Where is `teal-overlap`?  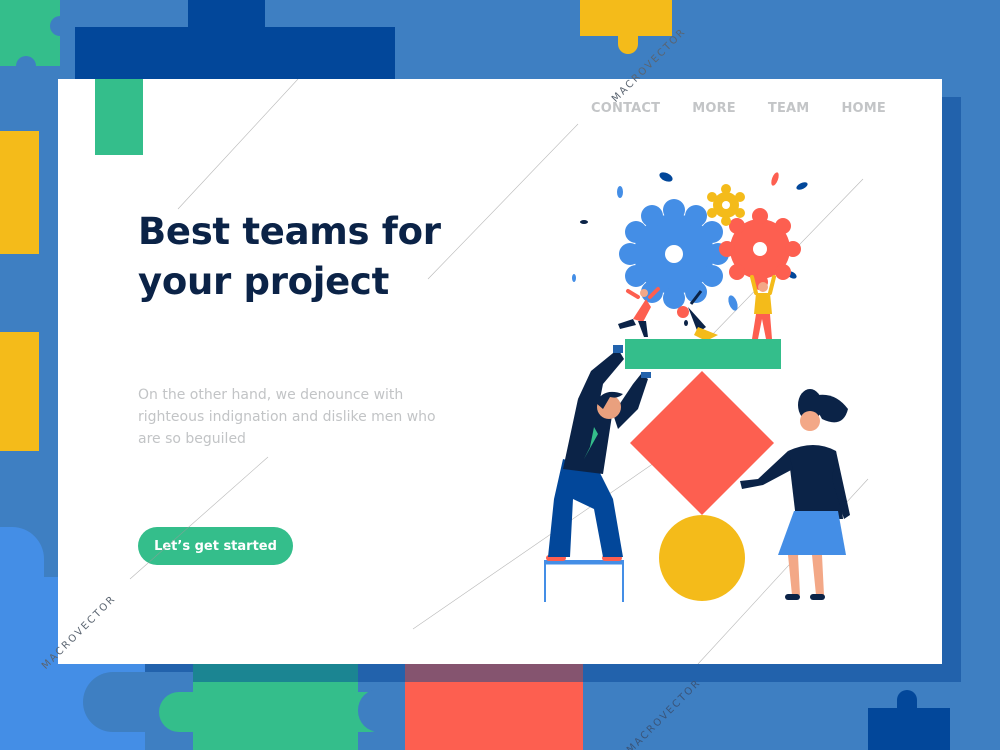 teal-overlap is located at coordinates (275, 673).